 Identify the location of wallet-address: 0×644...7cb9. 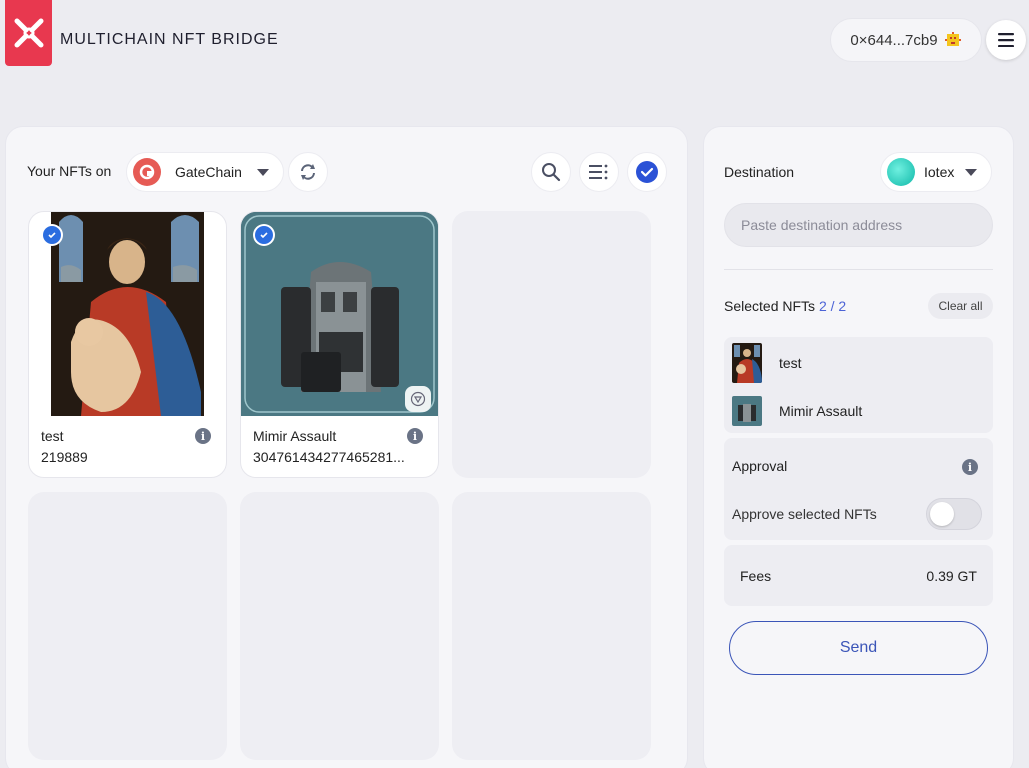
(894, 40).